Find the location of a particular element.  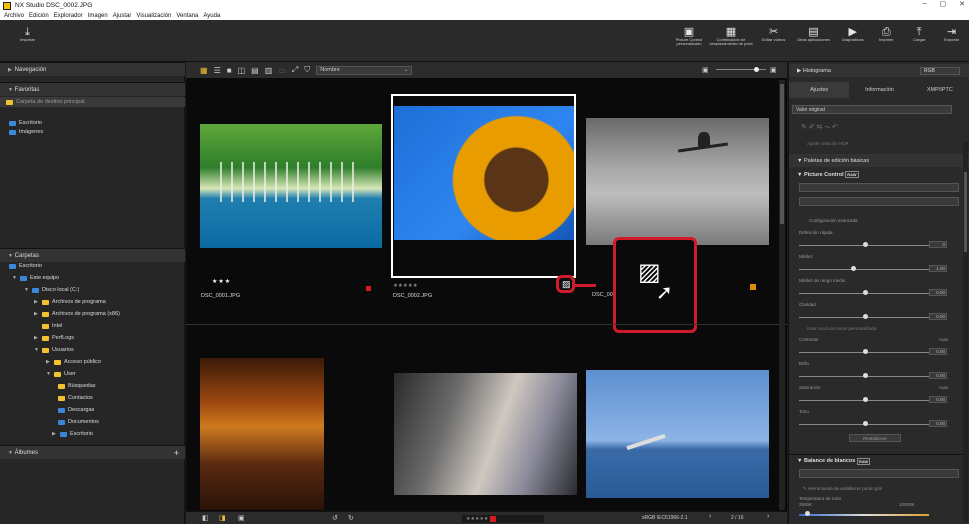

tree-disco-local: ▼ Disco local (C:) is located at coordinates (51, 290).